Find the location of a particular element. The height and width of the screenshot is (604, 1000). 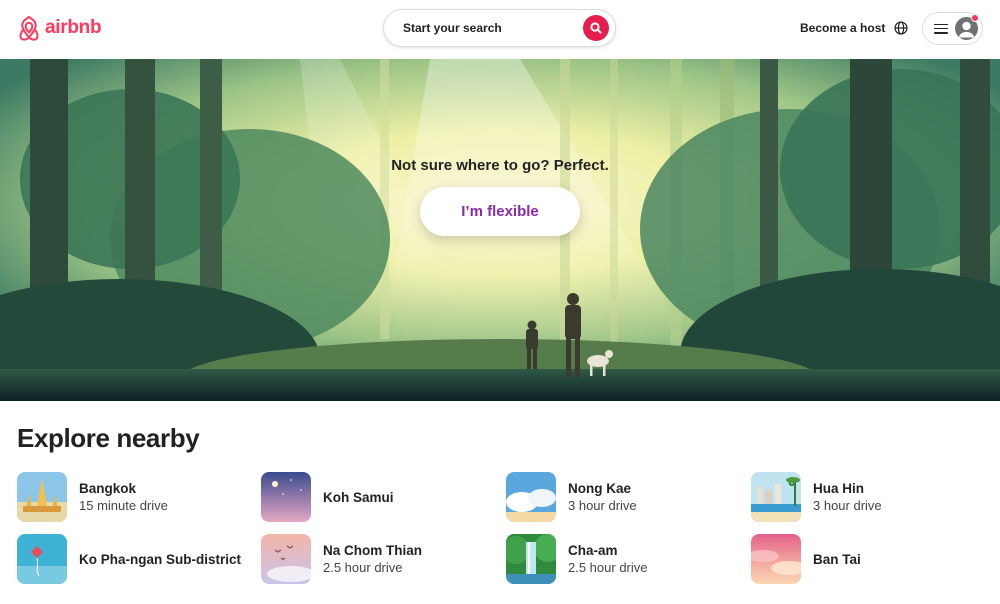

explore-item-na-chom-thian: Na Chom Thian 2.5 hour drive is located at coordinates (376, 559).